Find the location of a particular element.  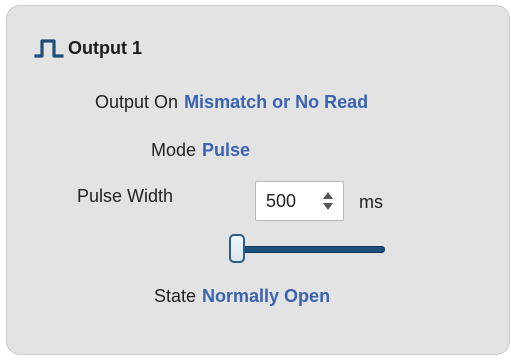

stepper-arrows is located at coordinates (328, 201).